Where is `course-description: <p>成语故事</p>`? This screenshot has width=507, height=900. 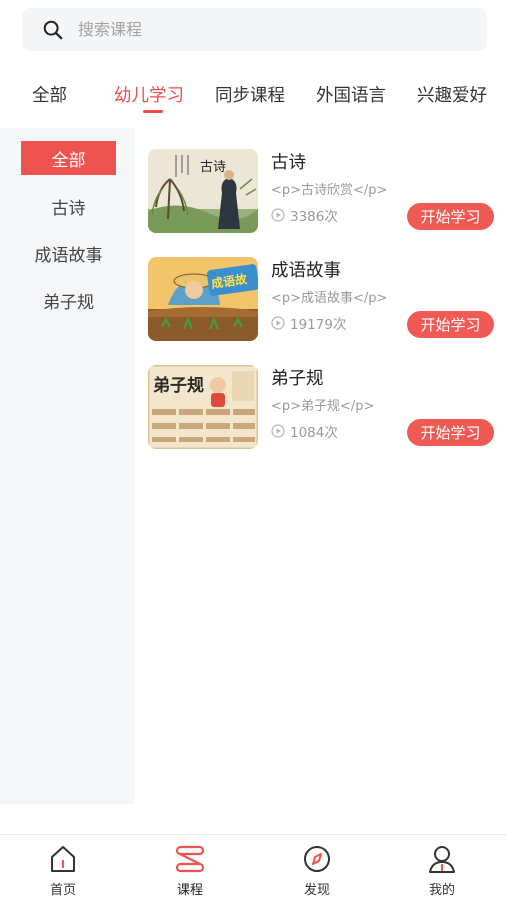
course-description: <p>成语故事</p> is located at coordinates (329, 298).